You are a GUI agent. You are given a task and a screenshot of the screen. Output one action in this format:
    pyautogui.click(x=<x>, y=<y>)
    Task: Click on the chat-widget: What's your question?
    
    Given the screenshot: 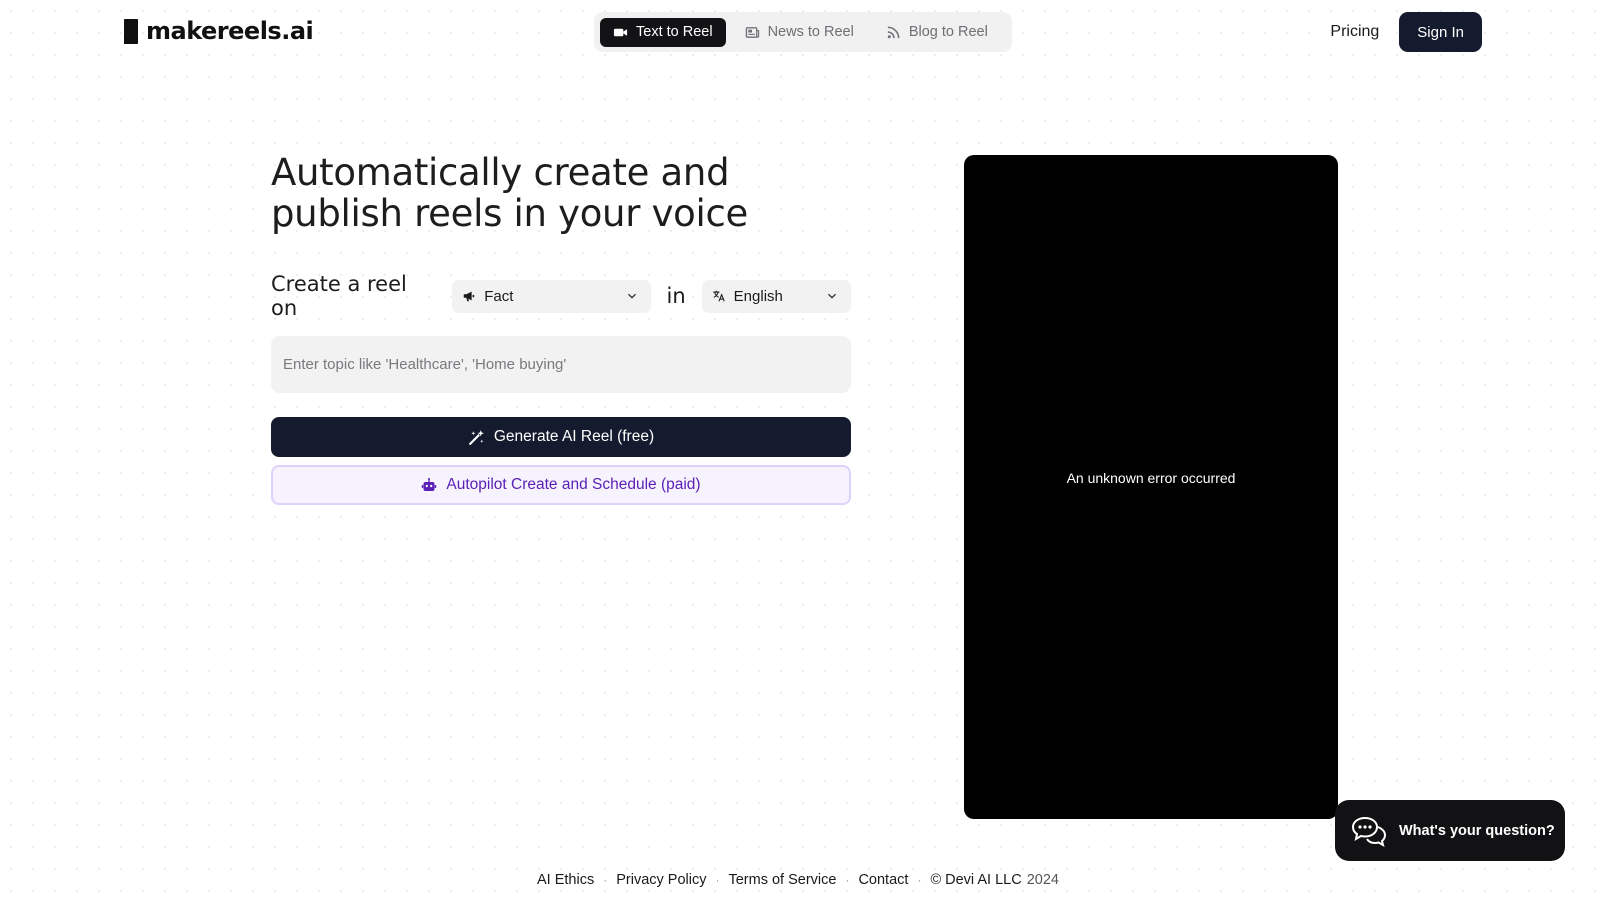 What is the action you would take?
    pyautogui.click(x=1450, y=830)
    